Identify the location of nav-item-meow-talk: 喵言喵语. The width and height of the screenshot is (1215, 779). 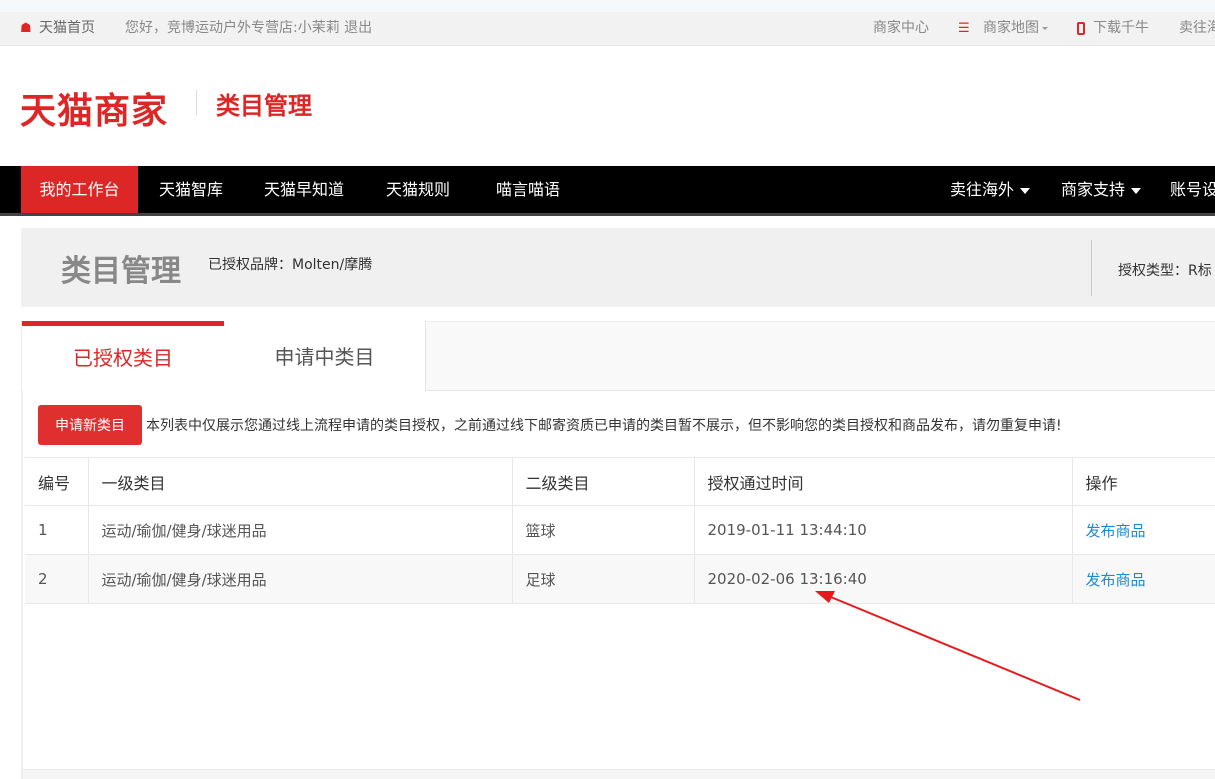
(528, 189).